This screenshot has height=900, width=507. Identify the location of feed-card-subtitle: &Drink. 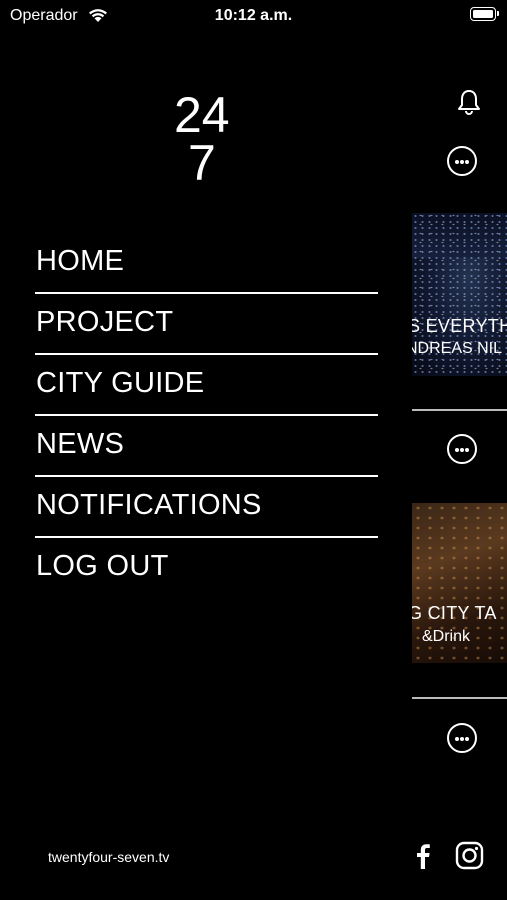
(446, 636).